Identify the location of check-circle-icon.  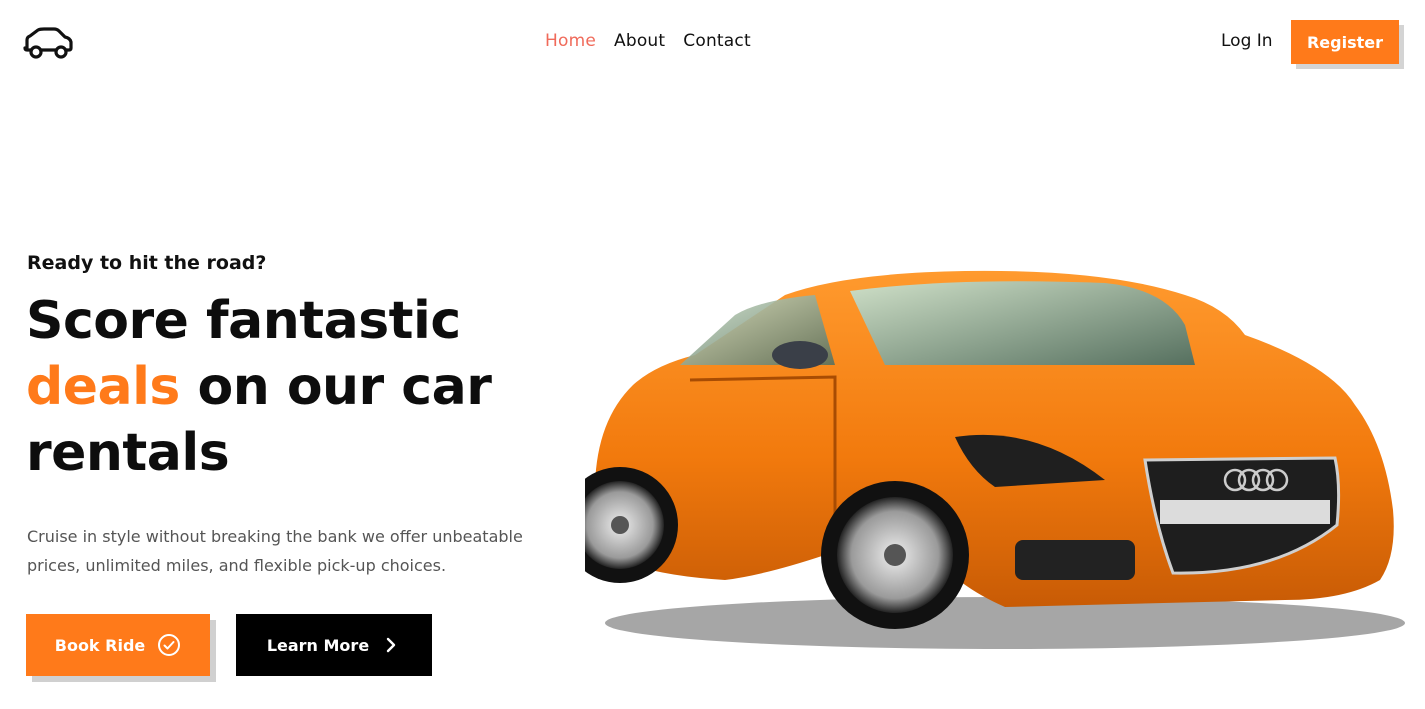
(169, 645).